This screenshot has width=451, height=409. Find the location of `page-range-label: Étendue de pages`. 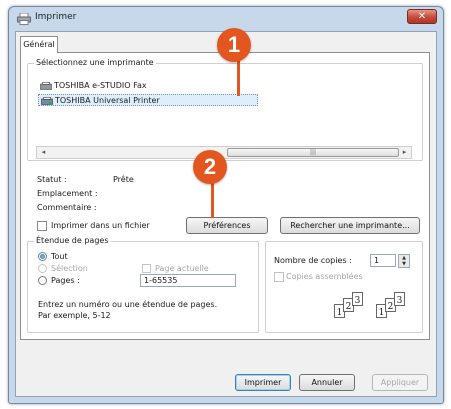

page-range-label: Étendue de pages is located at coordinates (72, 240).